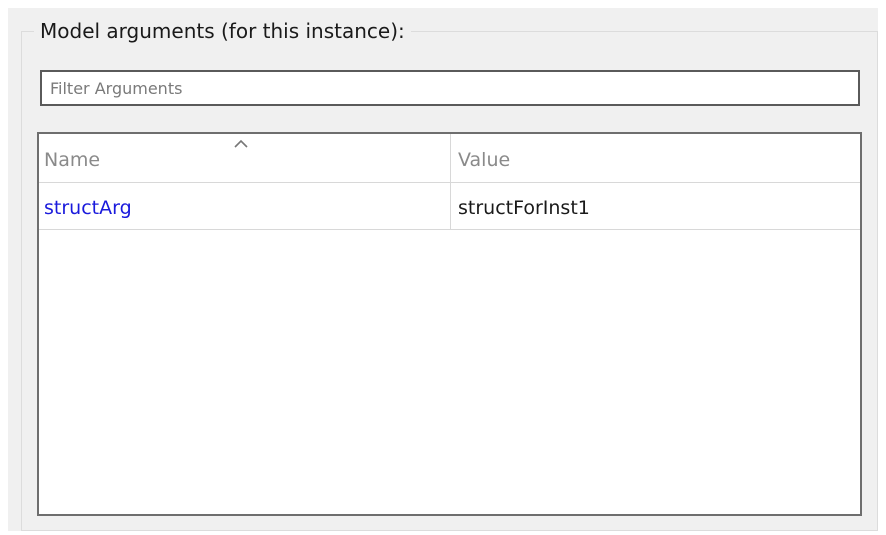 This screenshot has width=886, height=535. I want to click on argument-name-cell: structArg, so click(245, 206).